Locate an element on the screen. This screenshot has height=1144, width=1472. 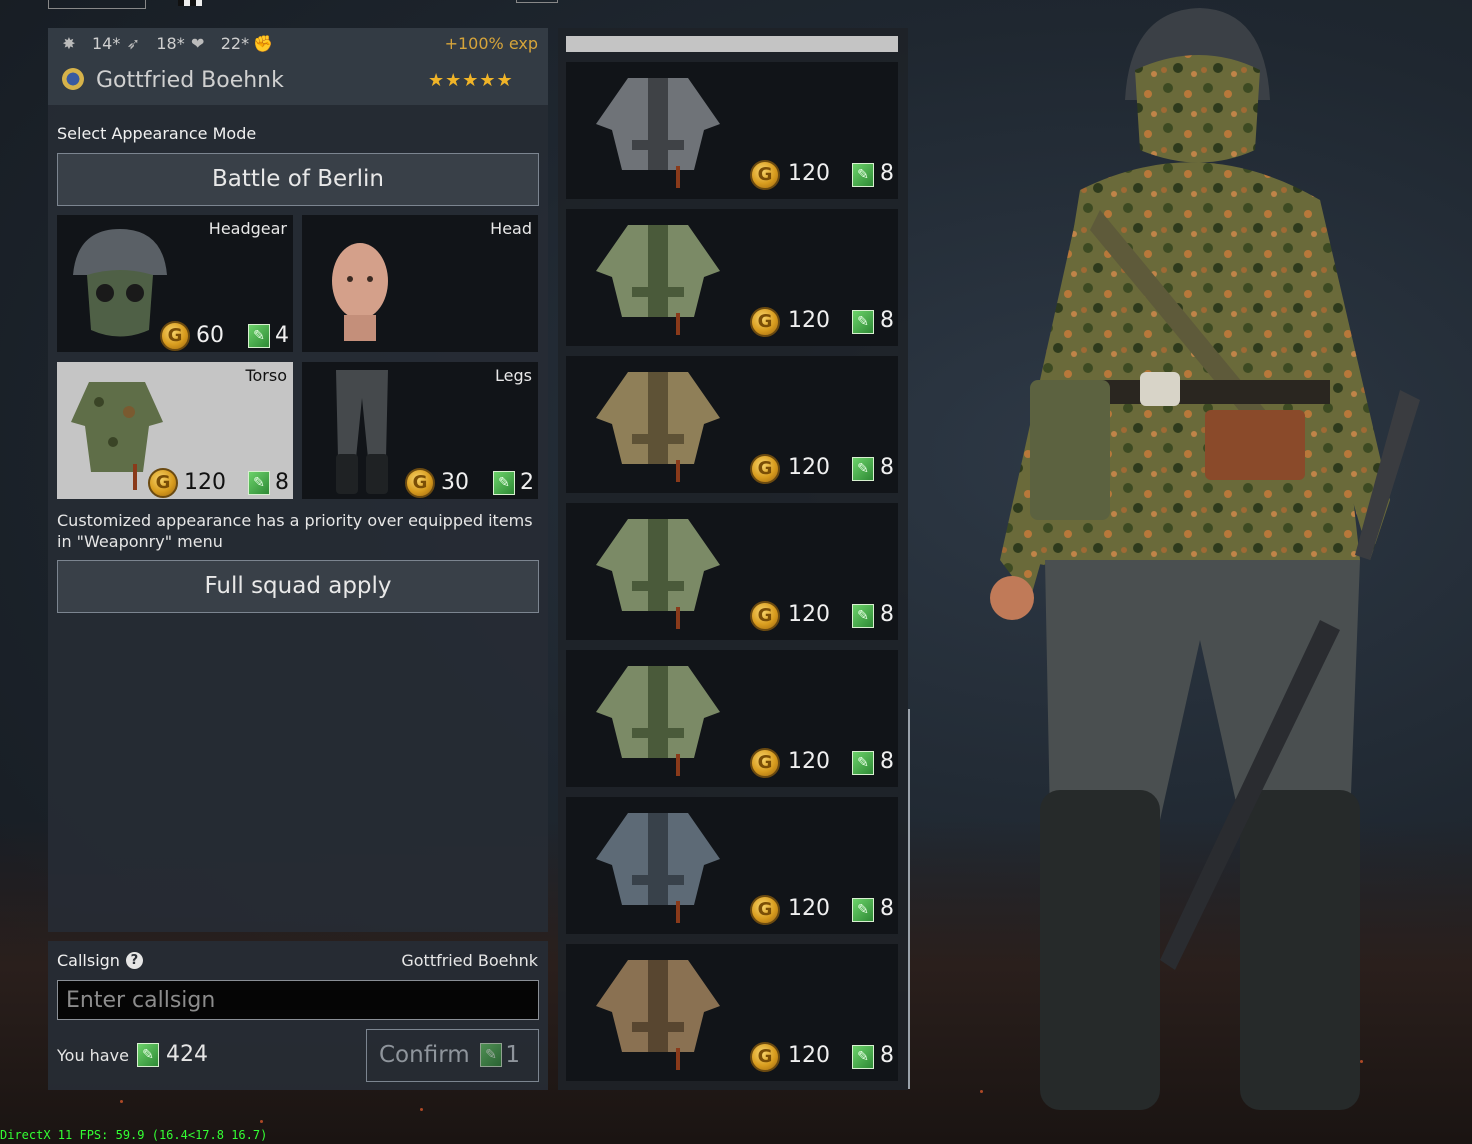
top-menu-button is located at coordinates (537, 1).